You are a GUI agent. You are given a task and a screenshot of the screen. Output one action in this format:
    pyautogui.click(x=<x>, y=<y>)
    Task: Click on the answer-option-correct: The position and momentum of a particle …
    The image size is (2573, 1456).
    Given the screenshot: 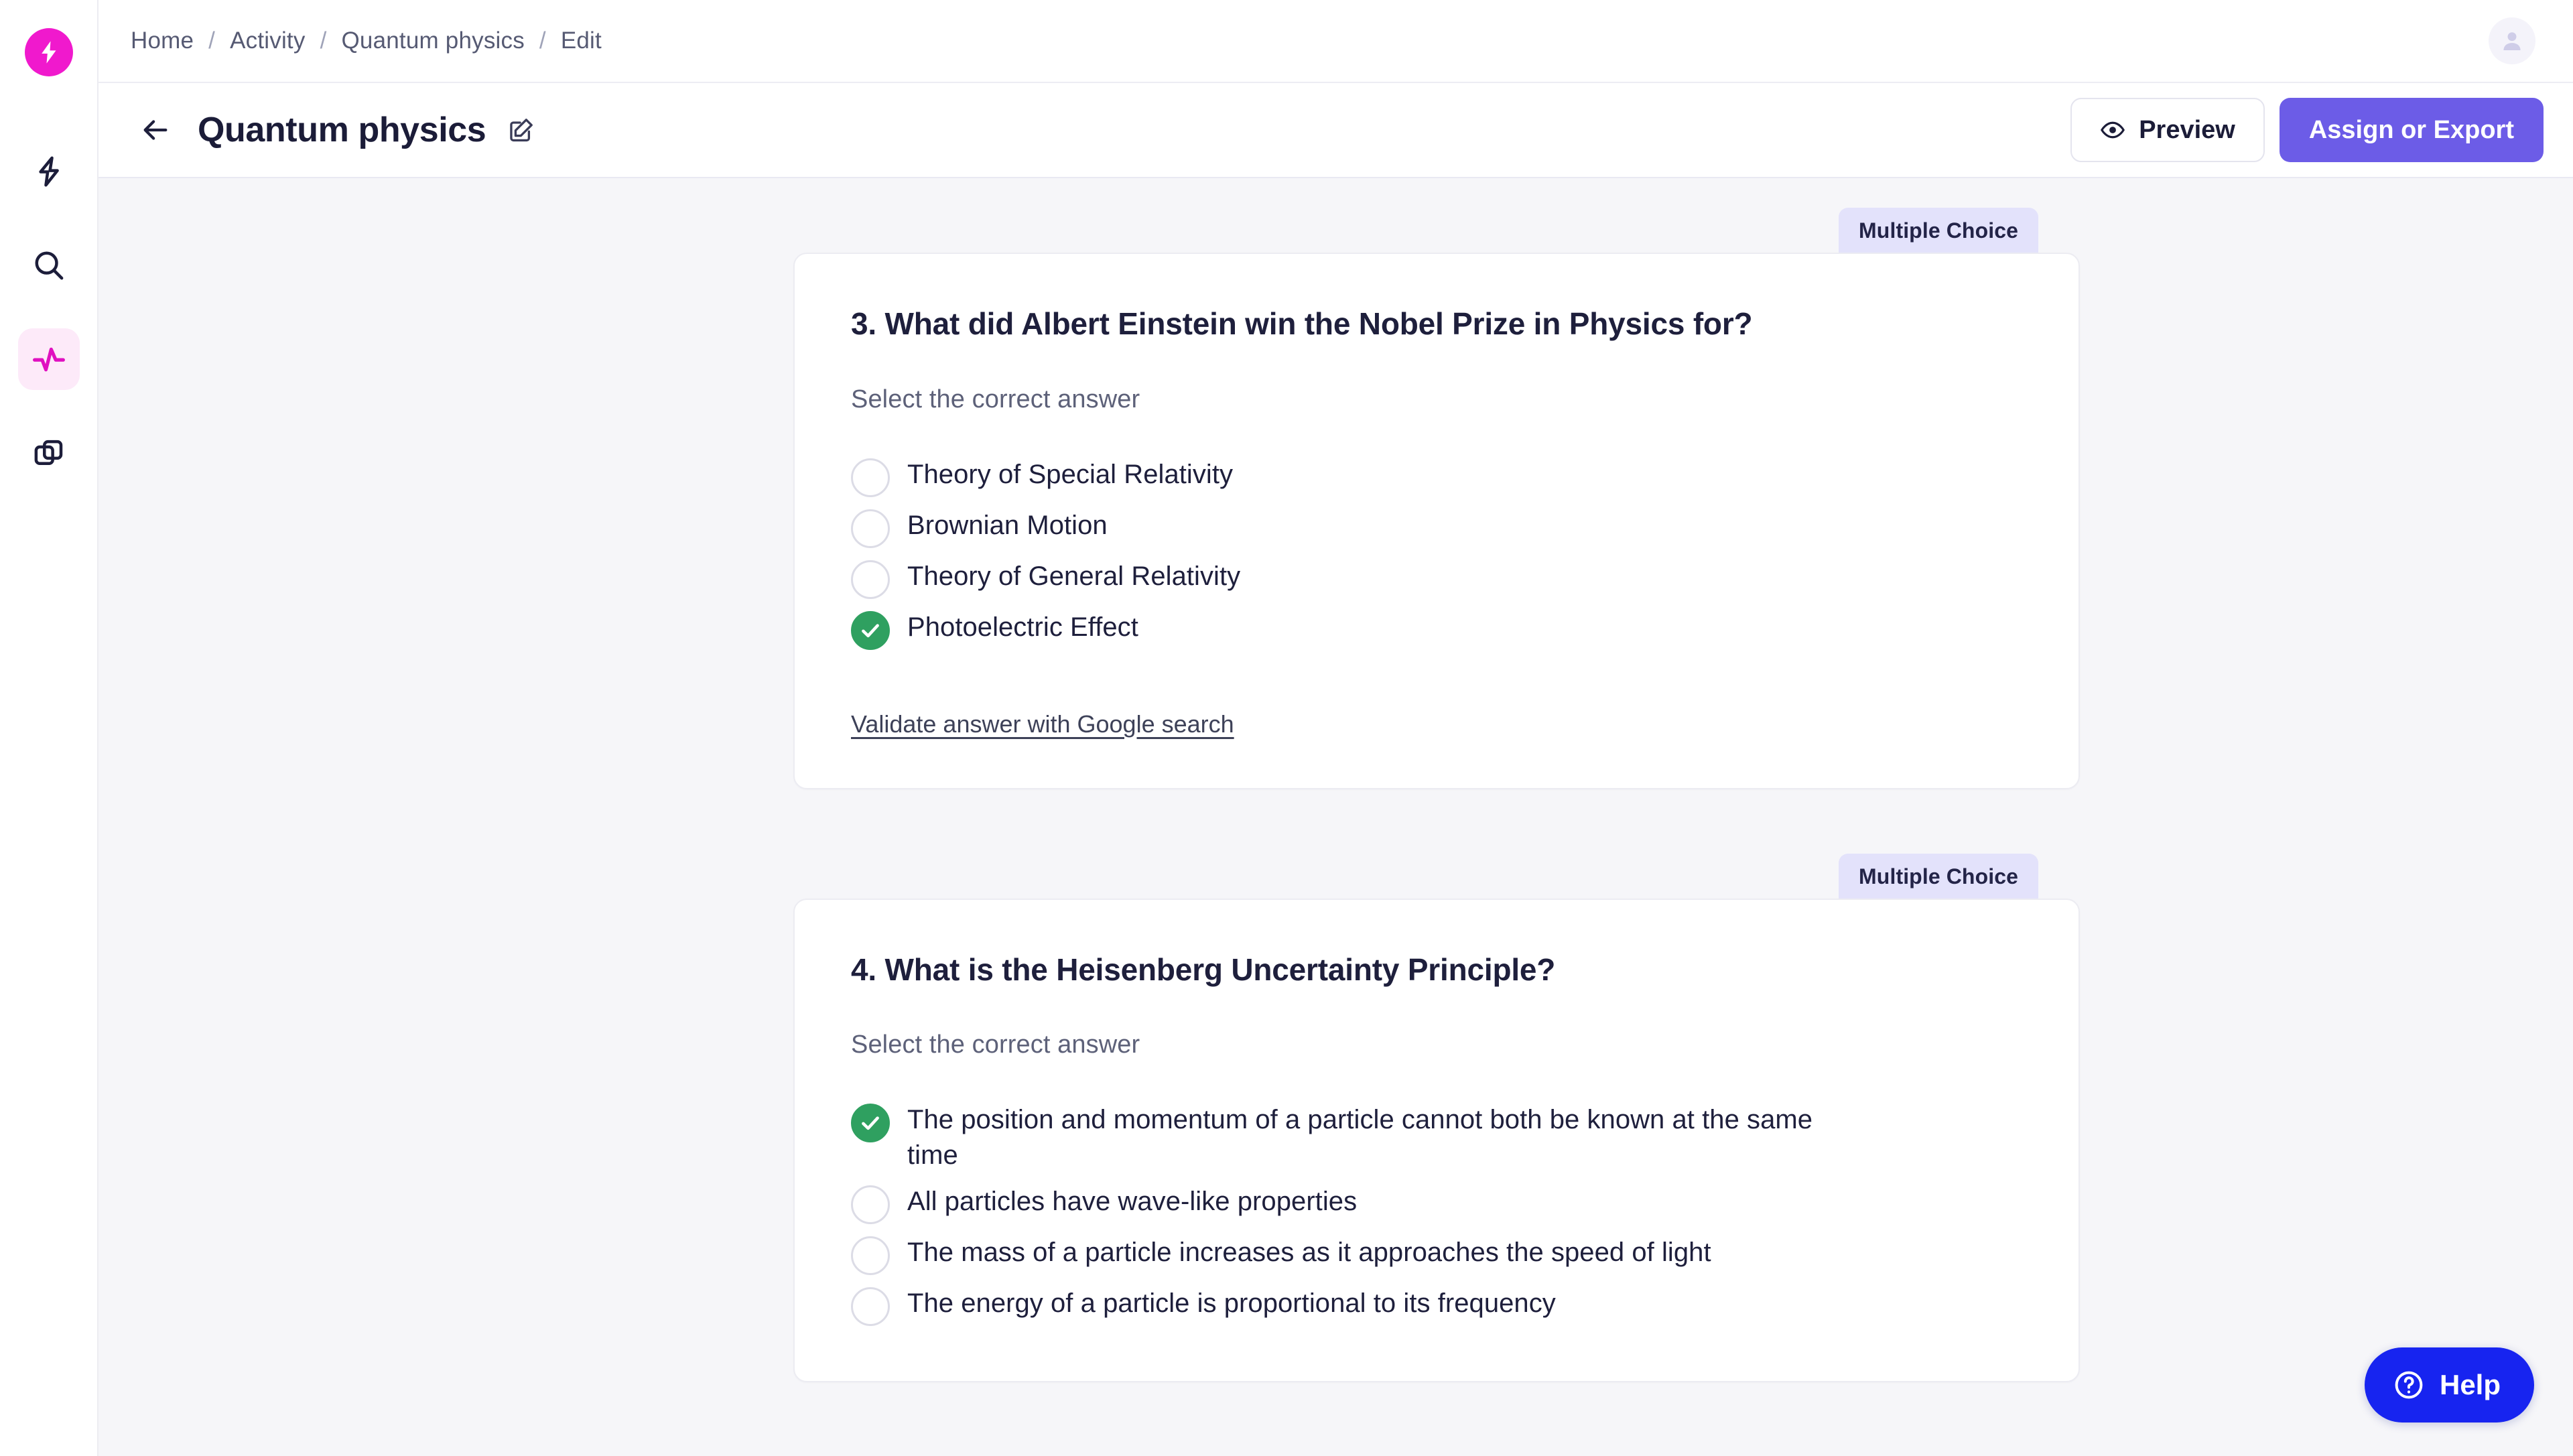 What is the action you would take?
    pyautogui.click(x=1436, y=1138)
    